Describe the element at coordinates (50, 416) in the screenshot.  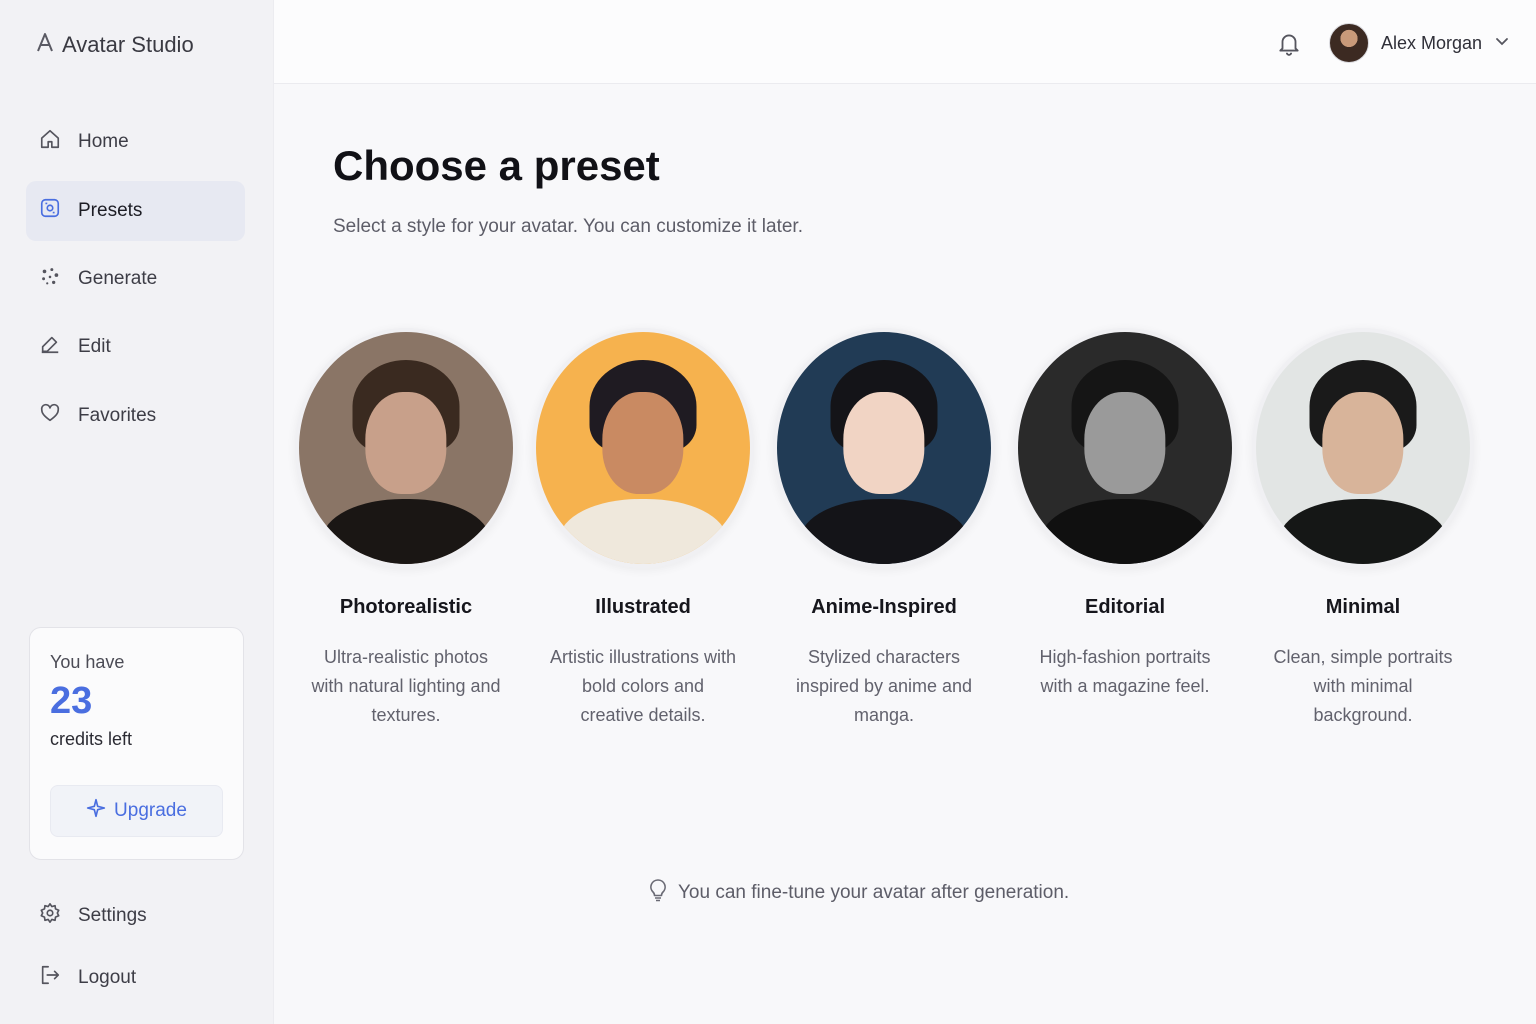
I see `heart-icon` at that location.